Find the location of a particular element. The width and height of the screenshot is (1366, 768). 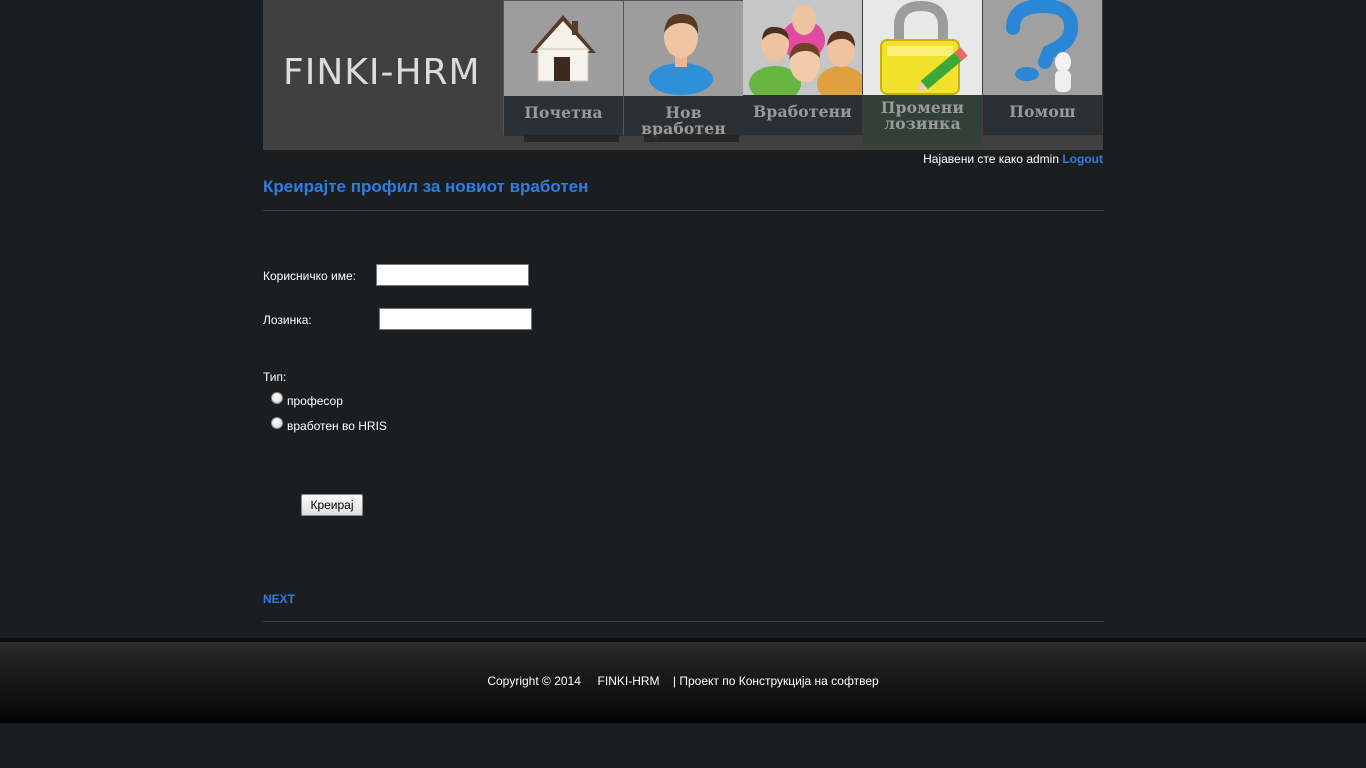

password-label: Лозинка: is located at coordinates (287, 320).